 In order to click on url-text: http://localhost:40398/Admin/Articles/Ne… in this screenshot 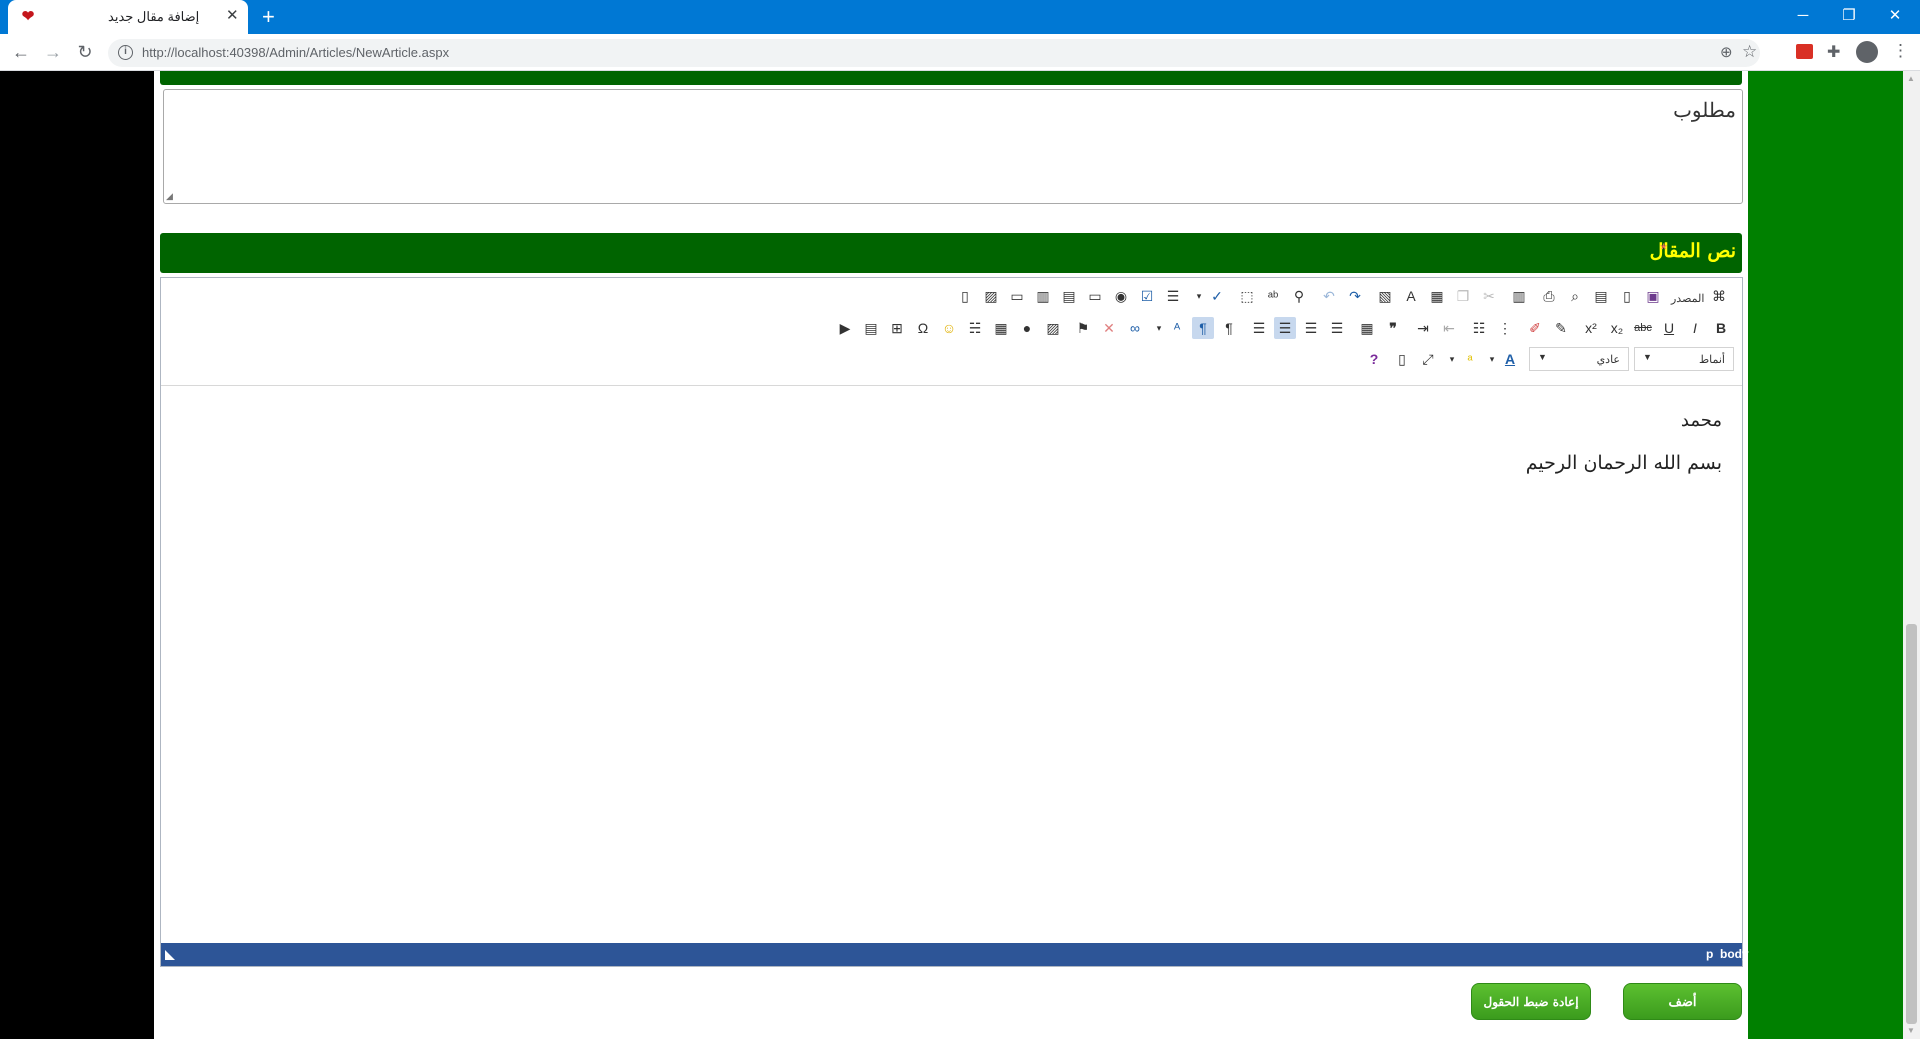, I will do `click(295, 52)`.